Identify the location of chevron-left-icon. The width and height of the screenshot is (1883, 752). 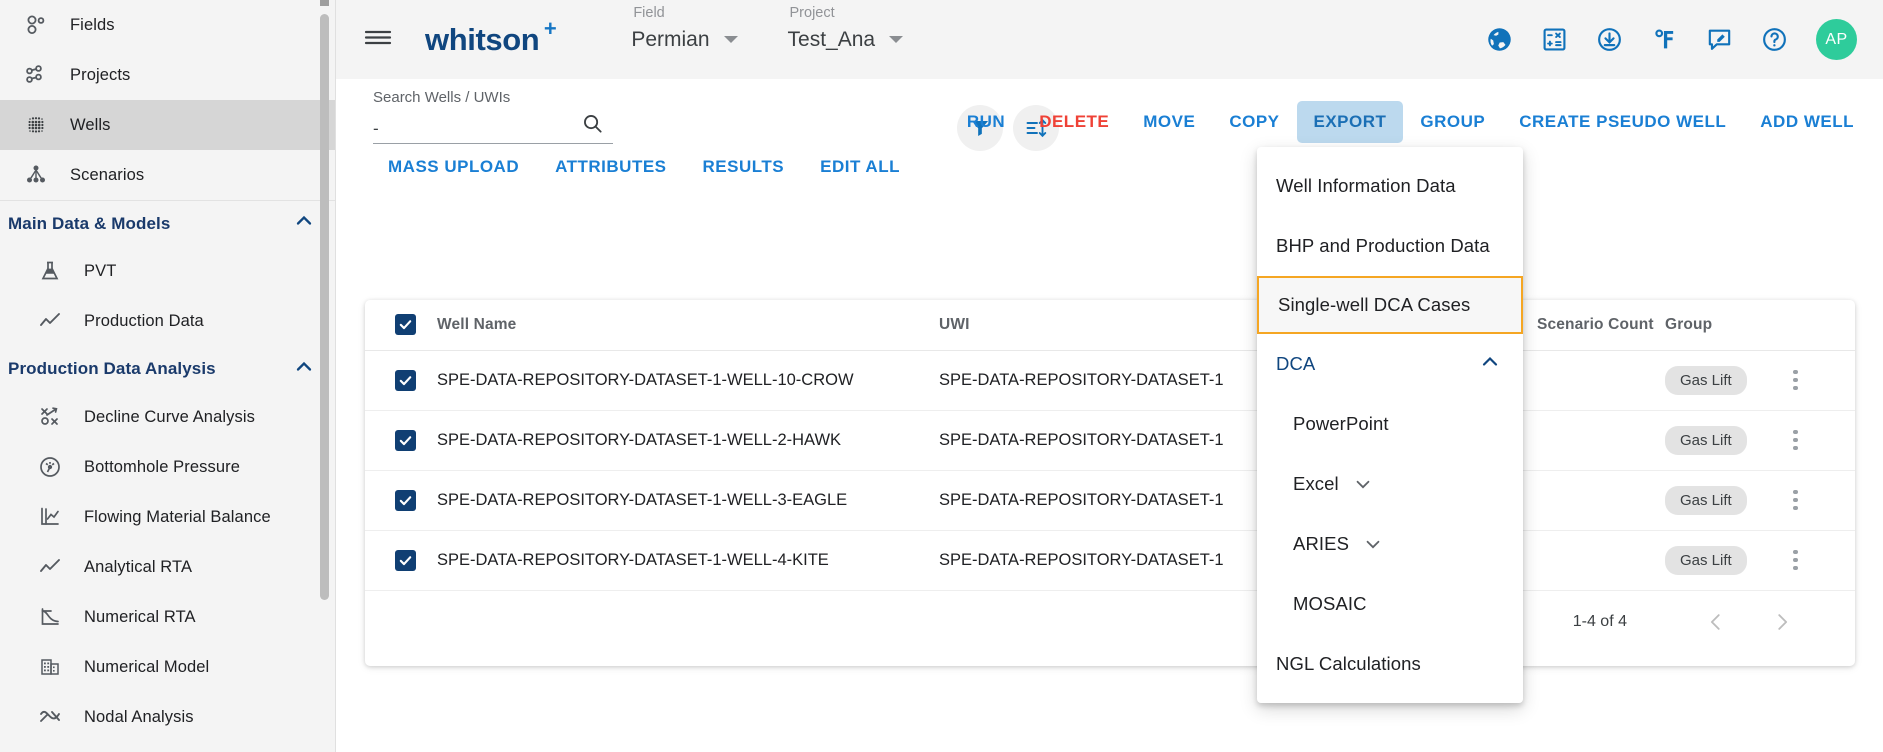
(1716, 622).